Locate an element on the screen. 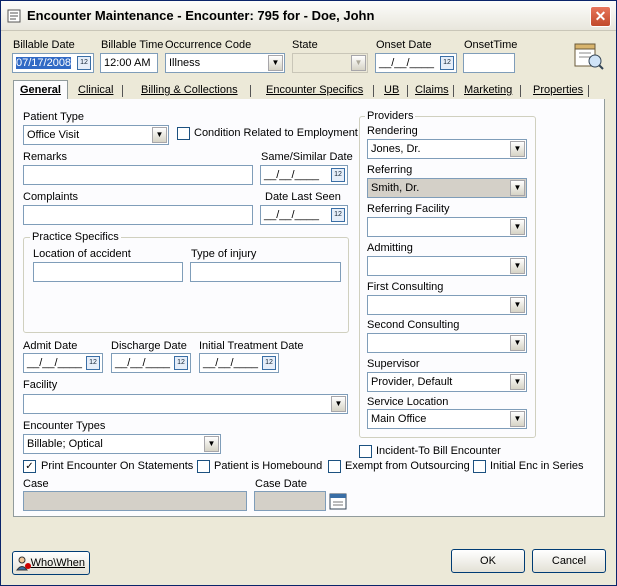 The height and width of the screenshot is (586, 617). tab-clinical: Clinical is located at coordinates (95, 91).